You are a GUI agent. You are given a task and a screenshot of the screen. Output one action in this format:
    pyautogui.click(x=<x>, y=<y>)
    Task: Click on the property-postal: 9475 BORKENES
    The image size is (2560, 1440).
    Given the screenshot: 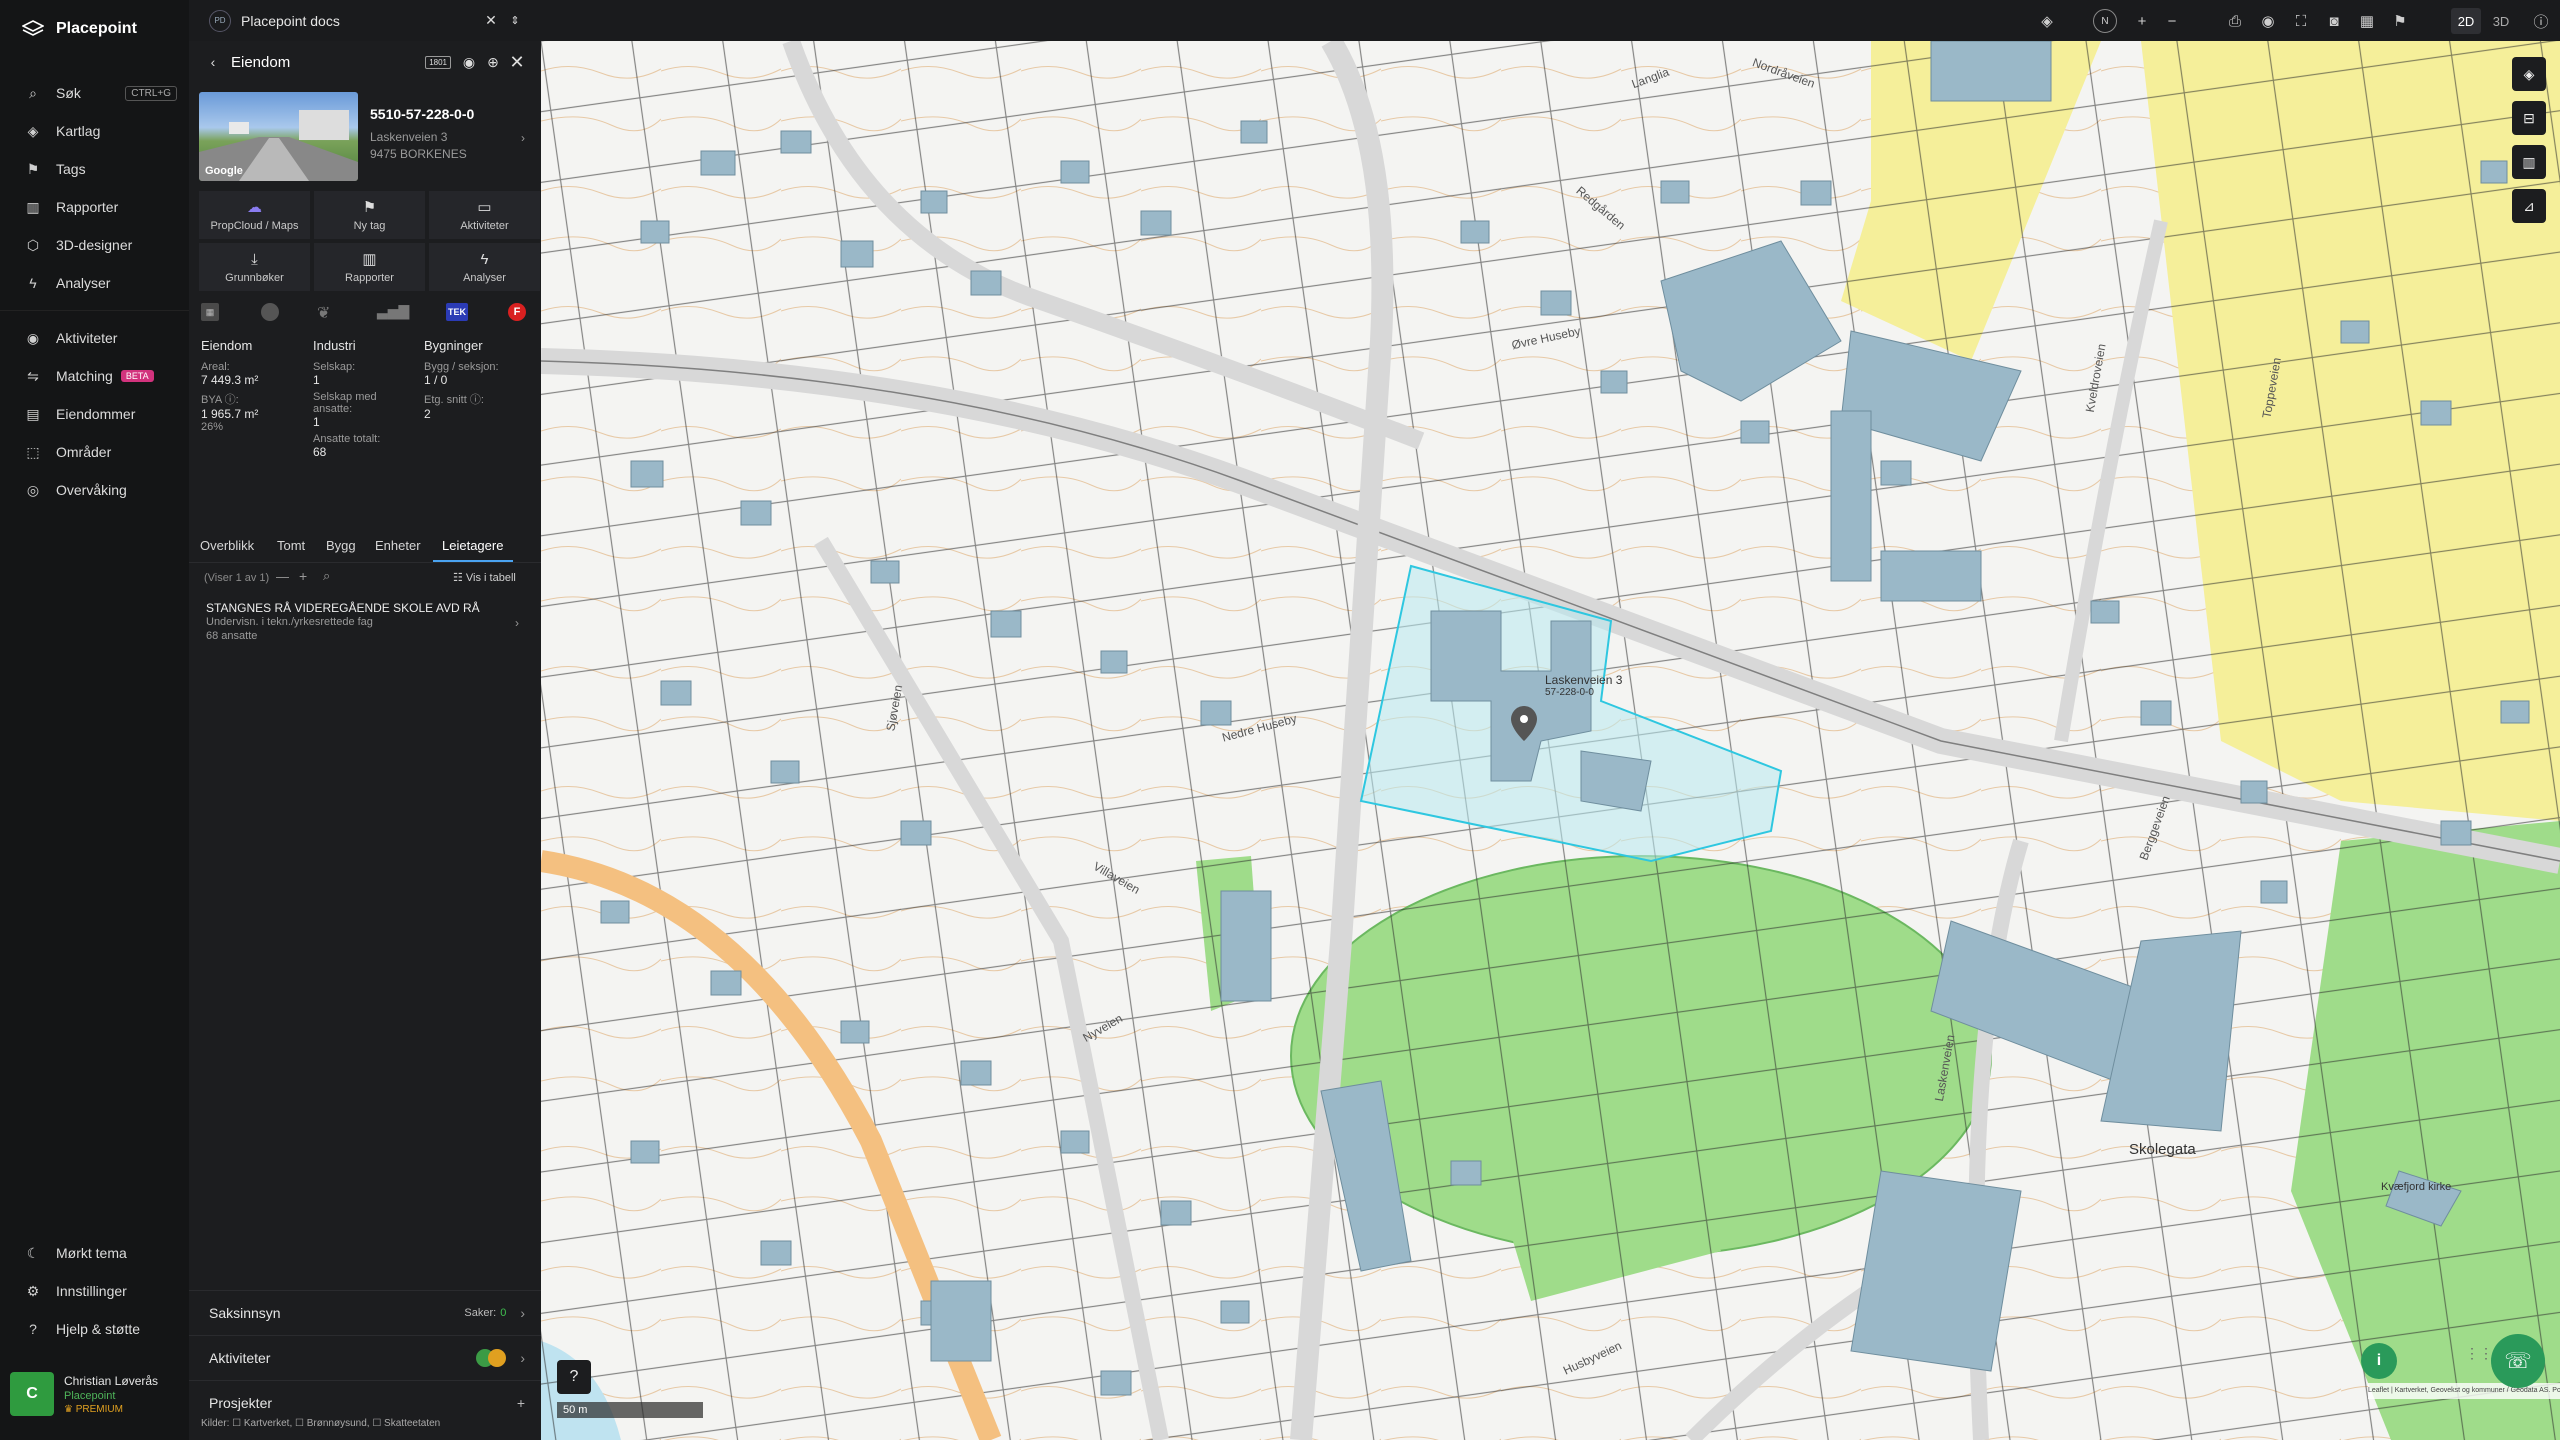 What is the action you would take?
    pyautogui.click(x=418, y=154)
    